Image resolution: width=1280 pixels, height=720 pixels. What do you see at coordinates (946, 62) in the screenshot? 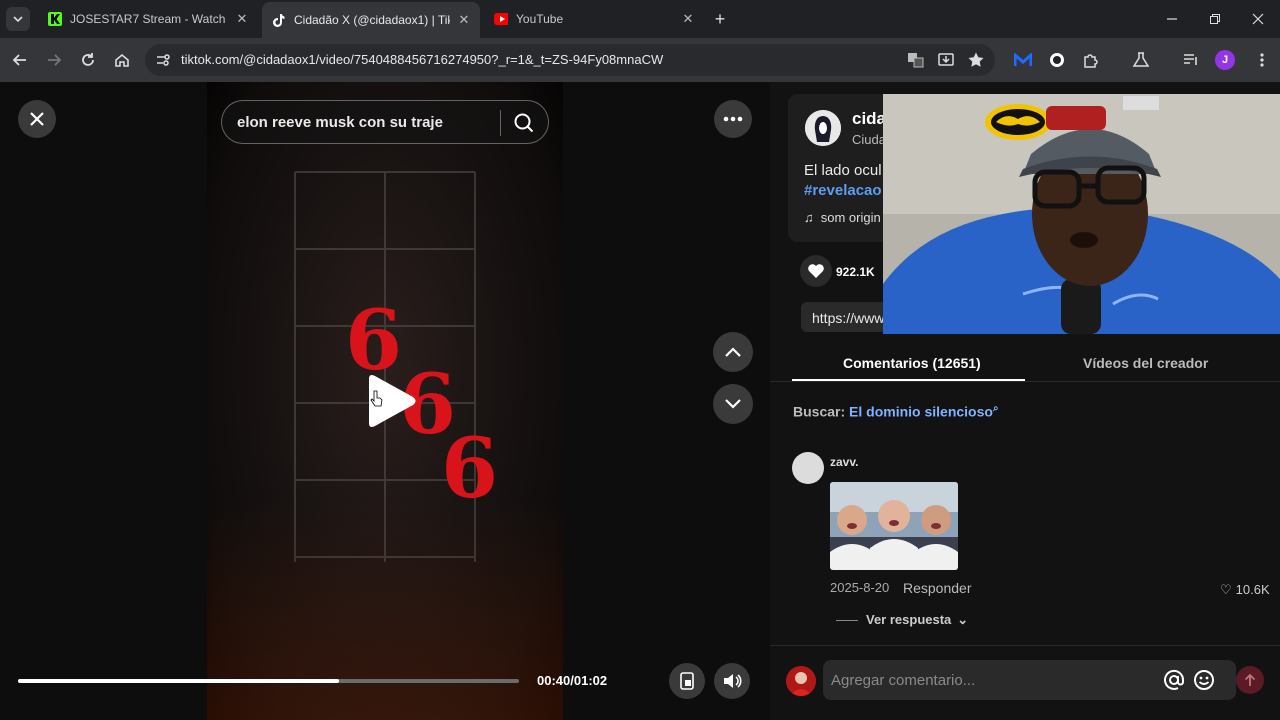
I see `install-app-icon` at bounding box center [946, 62].